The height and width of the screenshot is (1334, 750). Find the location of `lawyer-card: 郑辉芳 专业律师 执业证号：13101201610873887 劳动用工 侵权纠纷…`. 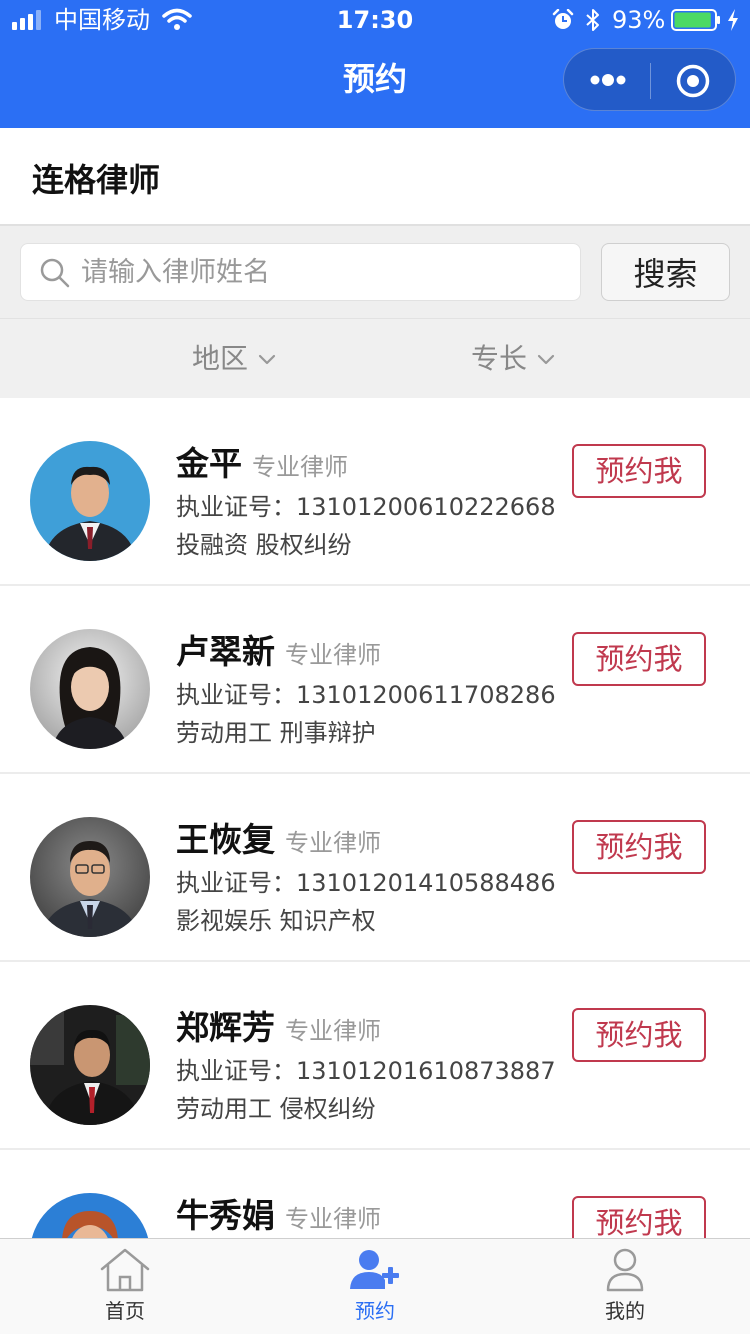

lawyer-card: 郑辉芳 专业律师 执业证号：13101201610873887 劳动用工 侵权纠纷… is located at coordinates (375, 1056).